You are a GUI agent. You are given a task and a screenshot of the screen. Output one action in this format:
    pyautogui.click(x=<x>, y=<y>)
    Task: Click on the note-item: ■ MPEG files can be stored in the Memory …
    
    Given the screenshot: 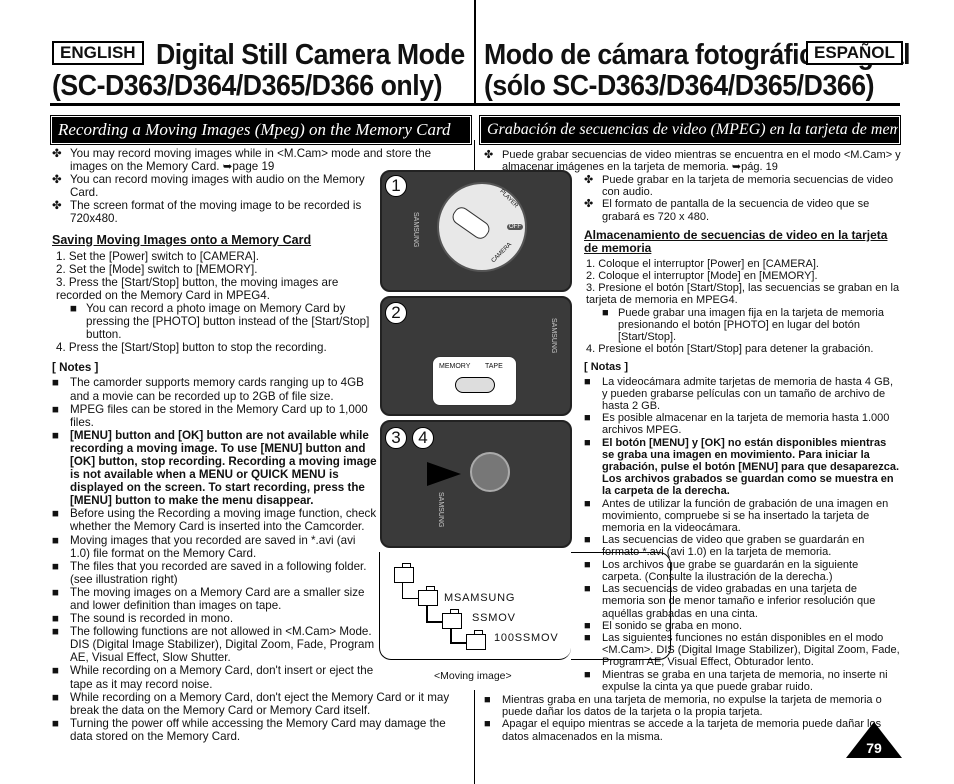 What is the action you would take?
    pyautogui.click(x=210, y=415)
    